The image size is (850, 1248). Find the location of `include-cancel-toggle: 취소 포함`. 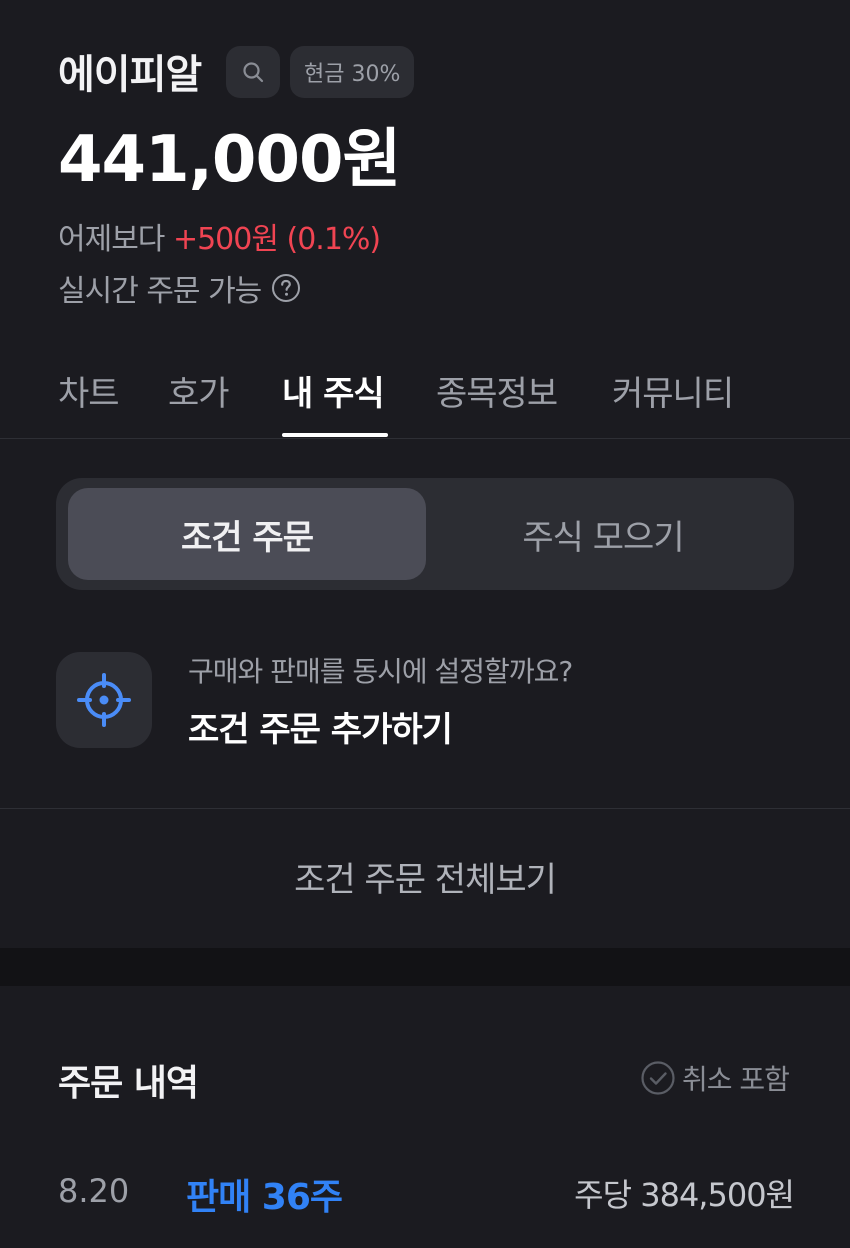

include-cancel-toggle: 취소 포함 is located at coordinates (715, 1078).